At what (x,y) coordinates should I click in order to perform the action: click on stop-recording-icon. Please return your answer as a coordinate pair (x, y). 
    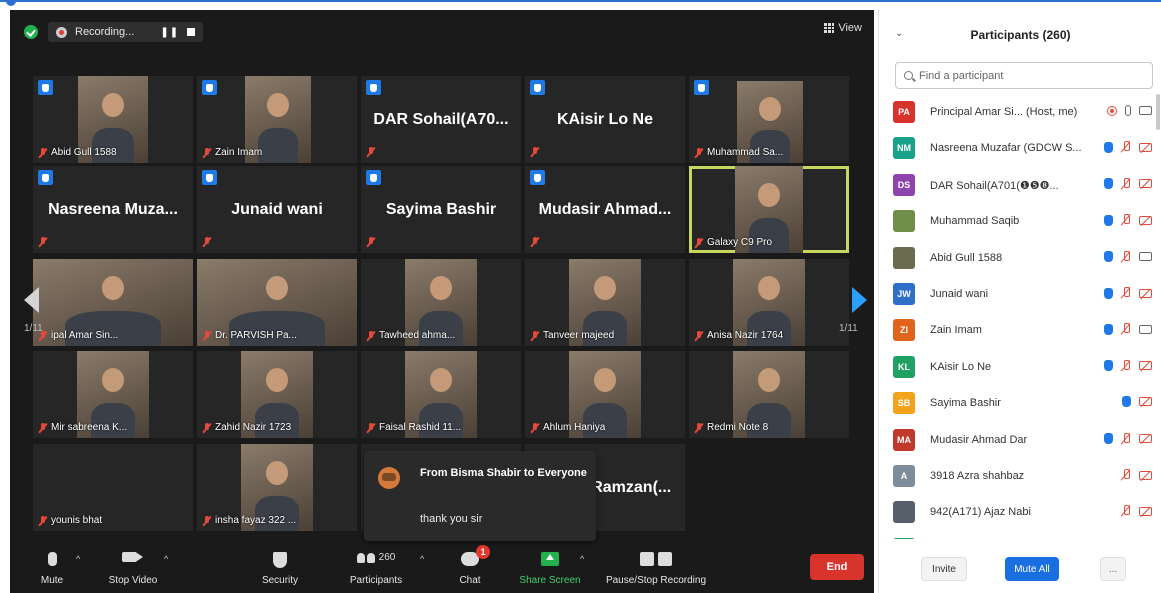
    Looking at the image, I should click on (191, 32).